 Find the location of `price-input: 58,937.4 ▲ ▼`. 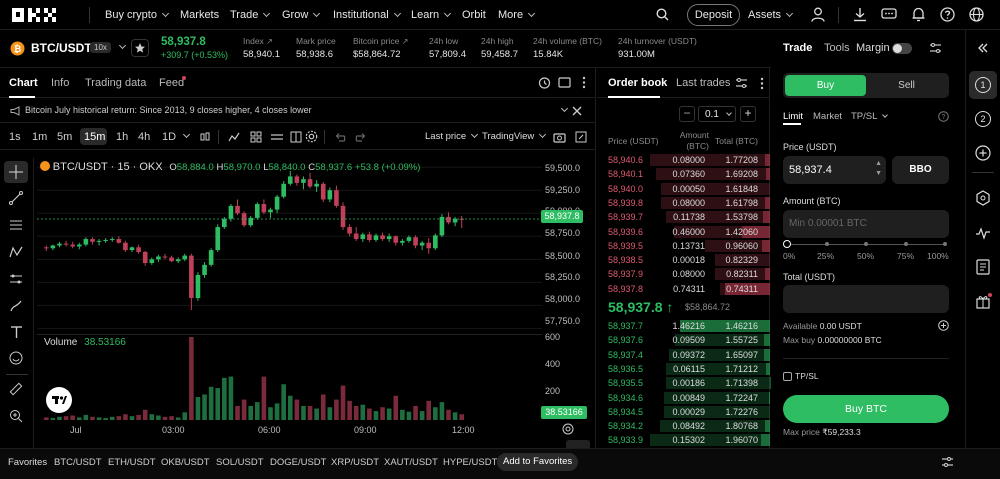

price-input: 58,937.4 ▲ ▼ is located at coordinates (834, 170).